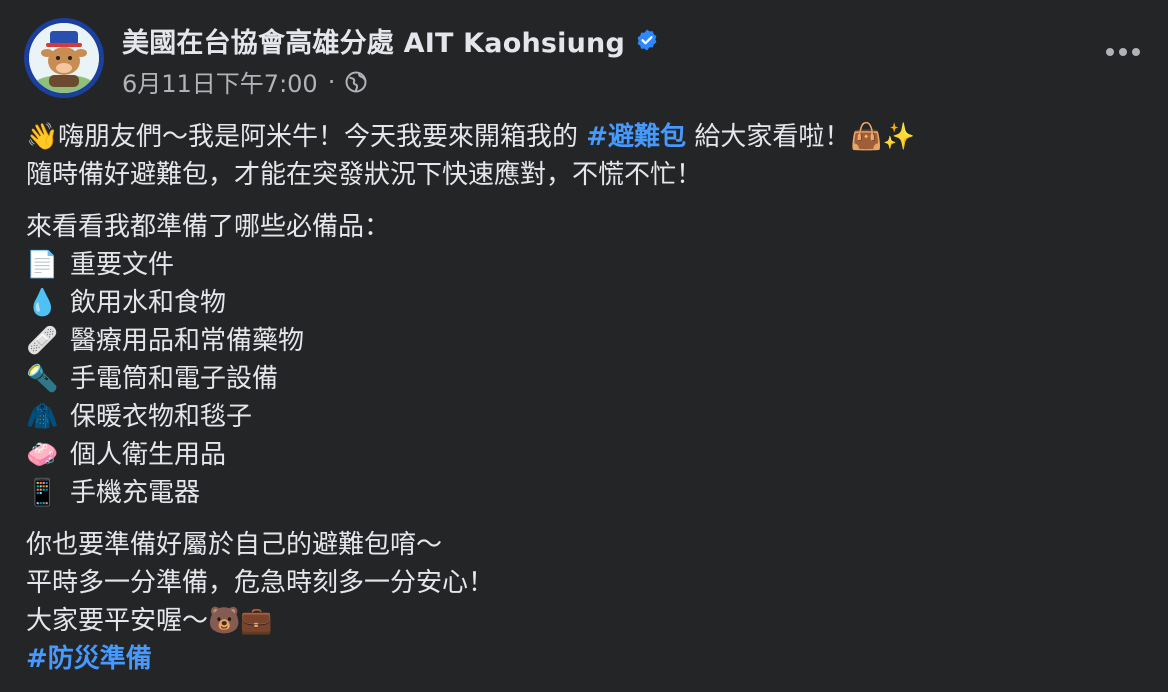  Describe the element at coordinates (148, 303) in the screenshot. I see `list-item-label: 飲用水和食物` at that location.